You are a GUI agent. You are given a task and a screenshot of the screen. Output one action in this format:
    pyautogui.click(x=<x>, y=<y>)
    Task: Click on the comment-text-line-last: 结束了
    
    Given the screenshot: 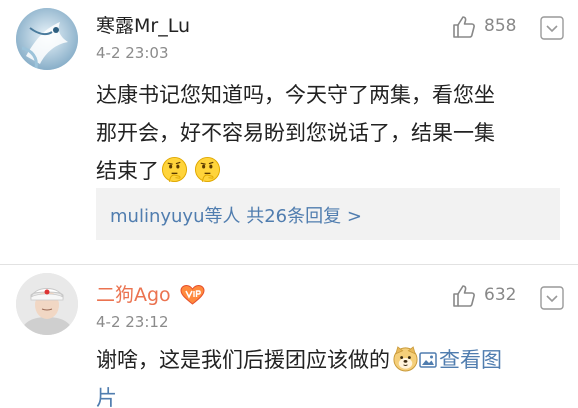 What is the action you would take?
    pyautogui.click(x=331, y=171)
    